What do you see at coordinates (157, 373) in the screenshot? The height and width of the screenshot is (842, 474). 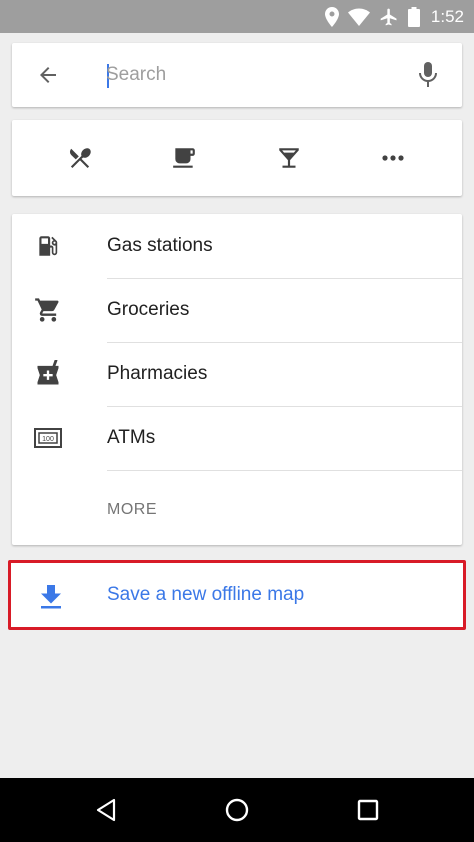 I see `list-item-label: Pharmacies` at bounding box center [157, 373].